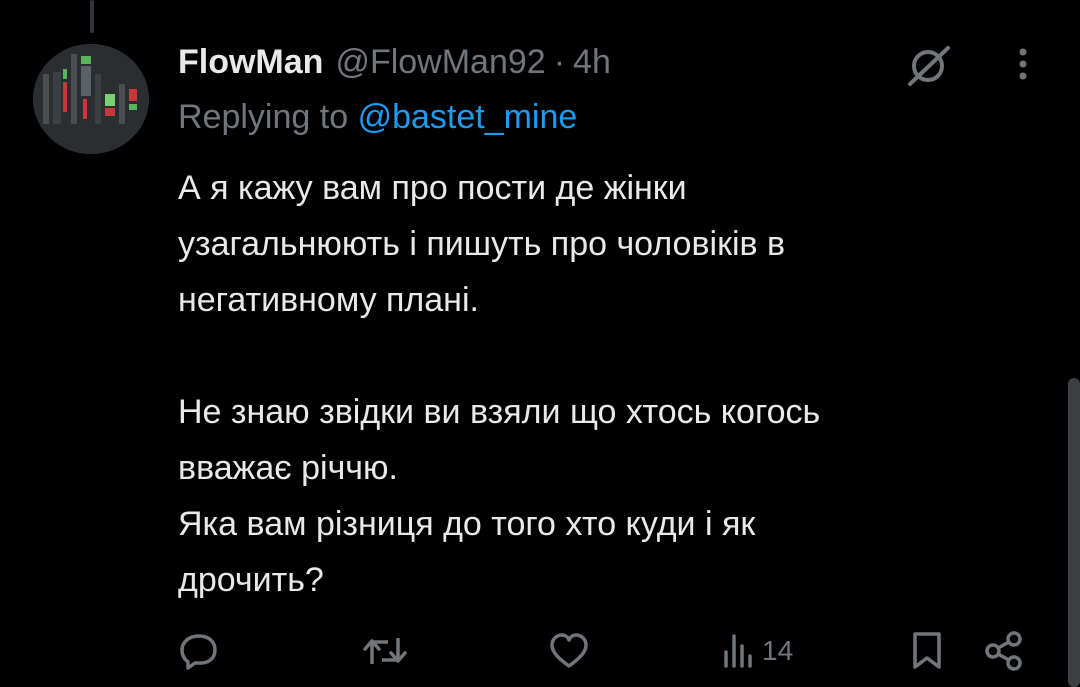 This screenshot has width=1080, height=687. I want to click on action-bar: 14, so click(540, 650).